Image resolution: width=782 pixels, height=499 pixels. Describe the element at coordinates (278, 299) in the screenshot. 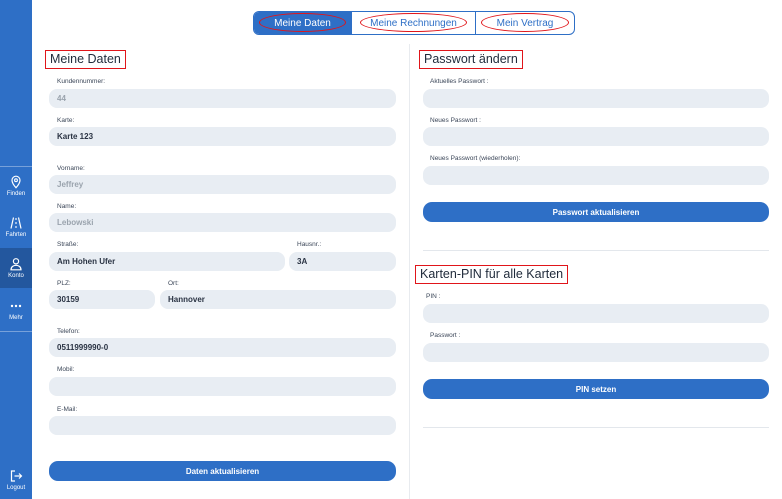

I see `ort-field: Hannover` at that location.